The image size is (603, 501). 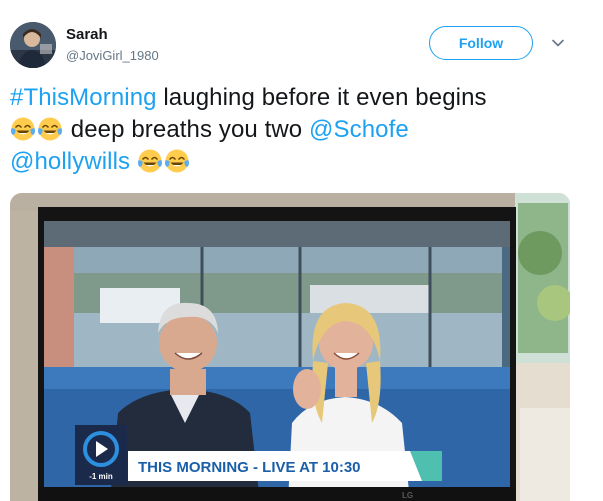 I want to click on itv-logo: -1 min, so click(x=101, y=455).